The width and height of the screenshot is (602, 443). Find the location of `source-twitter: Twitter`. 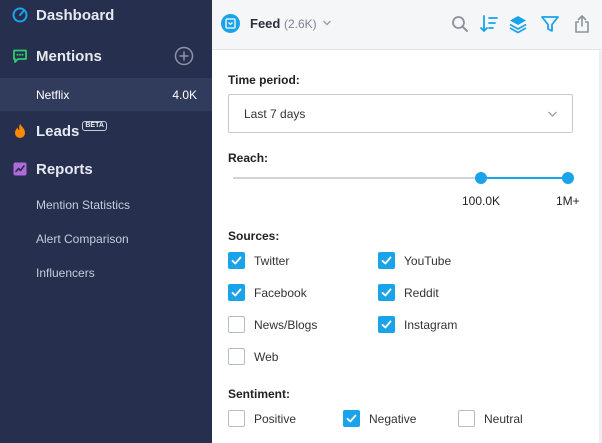

source-twitter: Twitter is located at coordinates (258, 260).